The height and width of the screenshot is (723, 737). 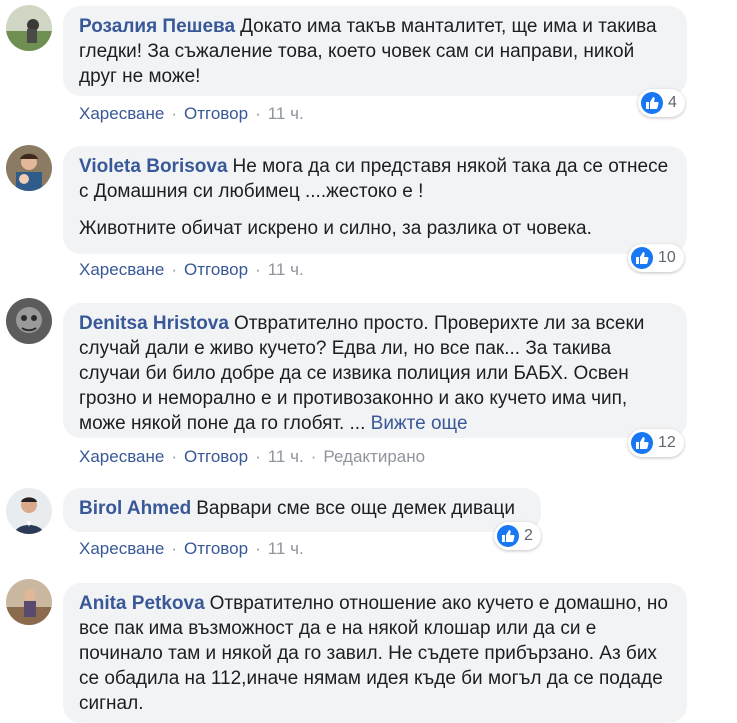 What do you see at coordinates (656, 258) in the screenshot?
I see `reaction-count: 10` at bounding box center [656, 258].